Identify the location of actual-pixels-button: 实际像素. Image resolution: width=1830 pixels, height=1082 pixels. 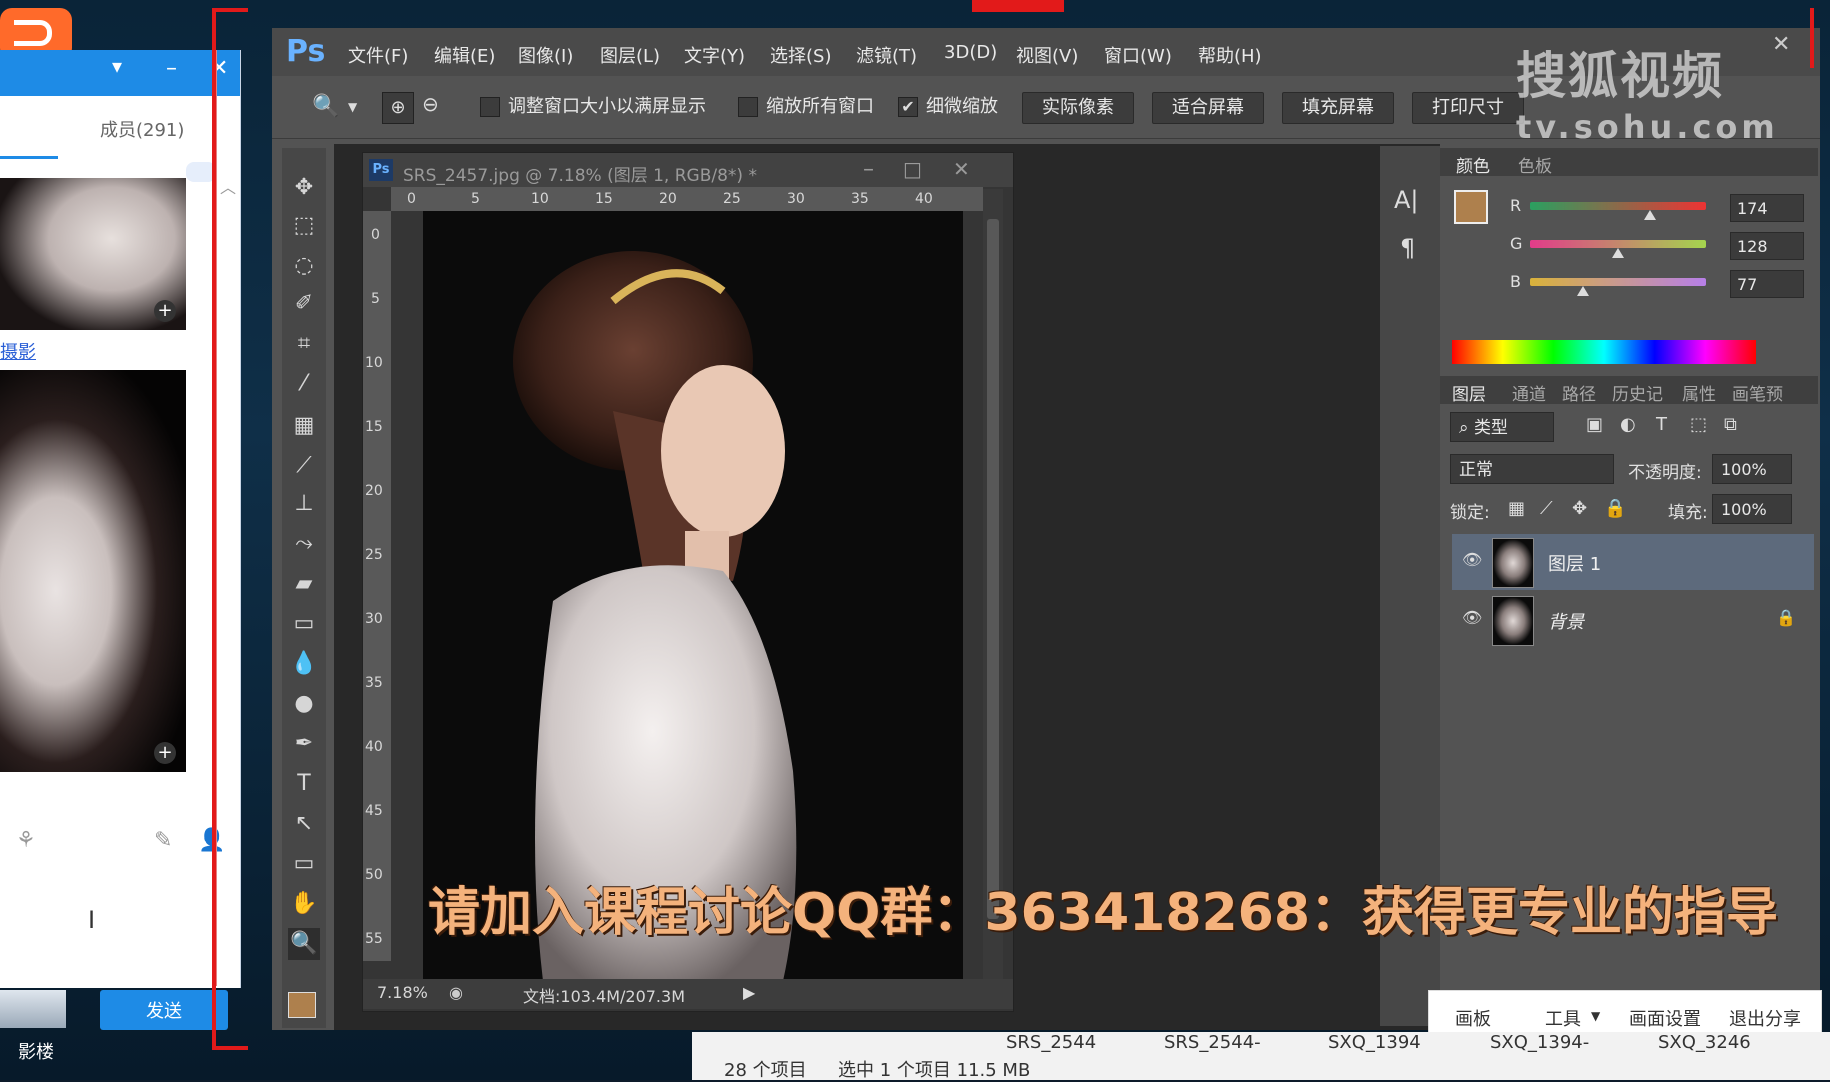
(1078, 108).